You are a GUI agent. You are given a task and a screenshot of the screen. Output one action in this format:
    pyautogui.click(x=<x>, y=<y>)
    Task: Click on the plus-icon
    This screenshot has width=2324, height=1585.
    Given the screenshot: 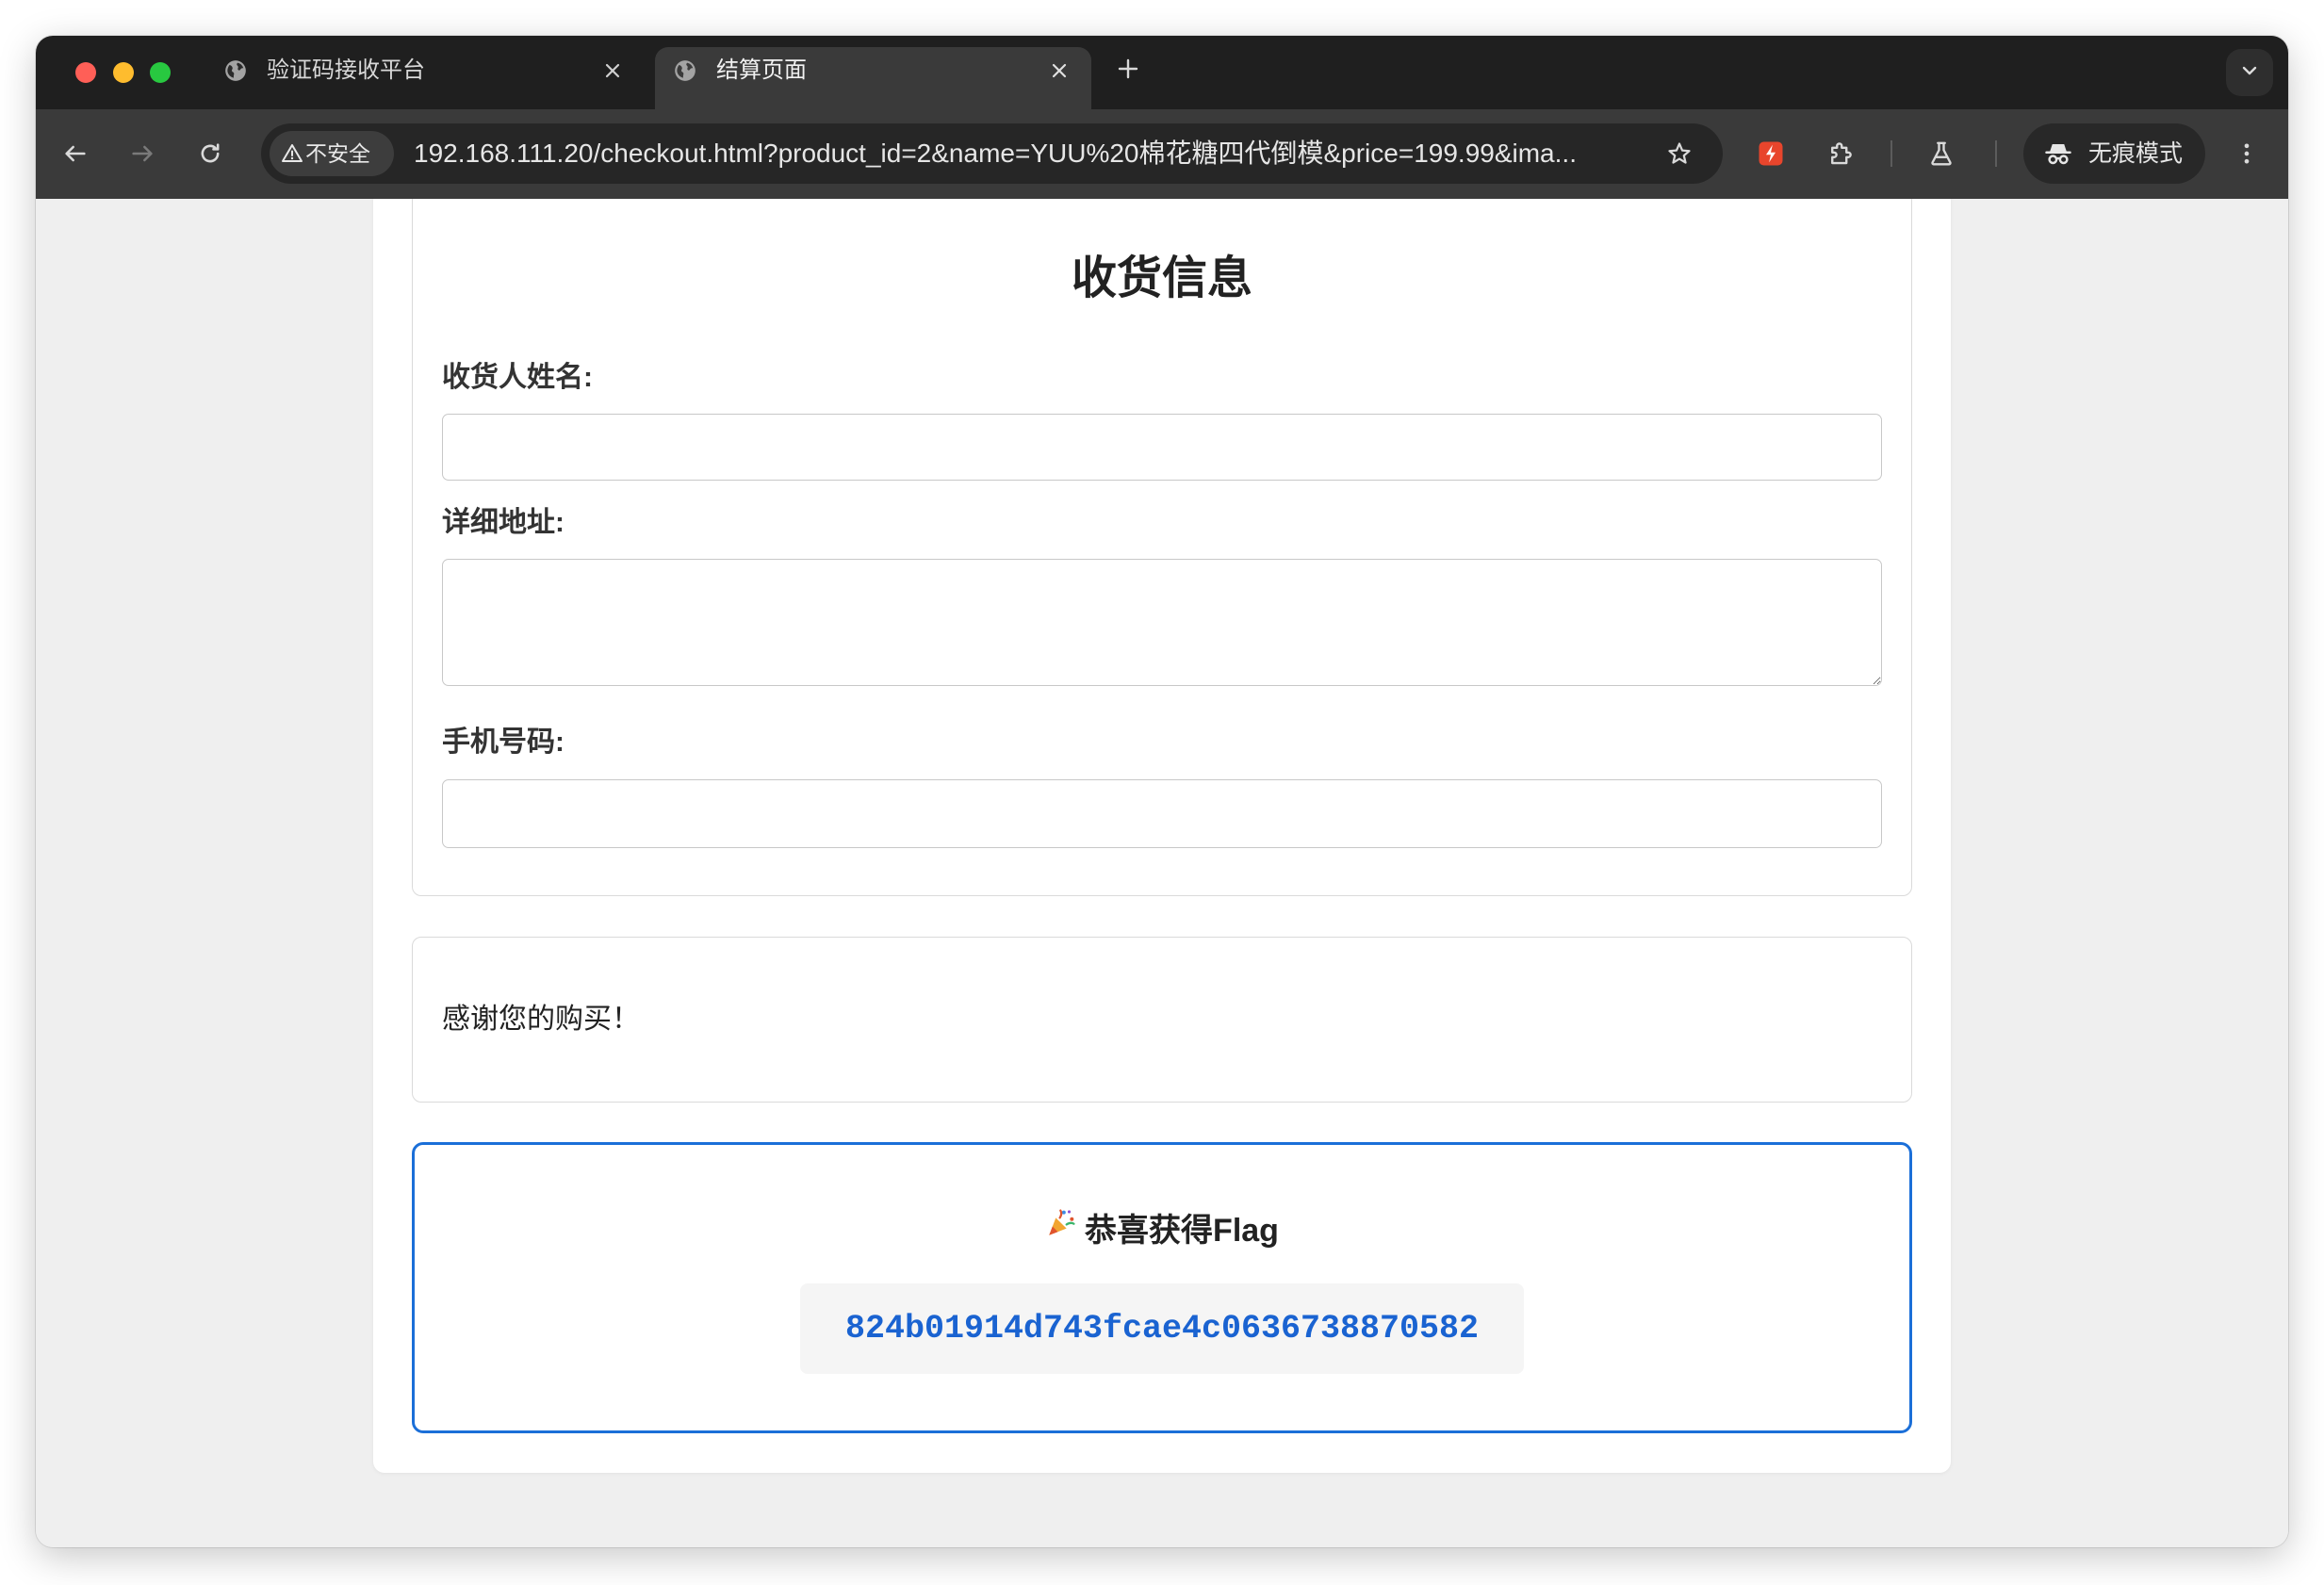 What is the action you would take?
    pyautogui.click(x=1128, y=71)
    